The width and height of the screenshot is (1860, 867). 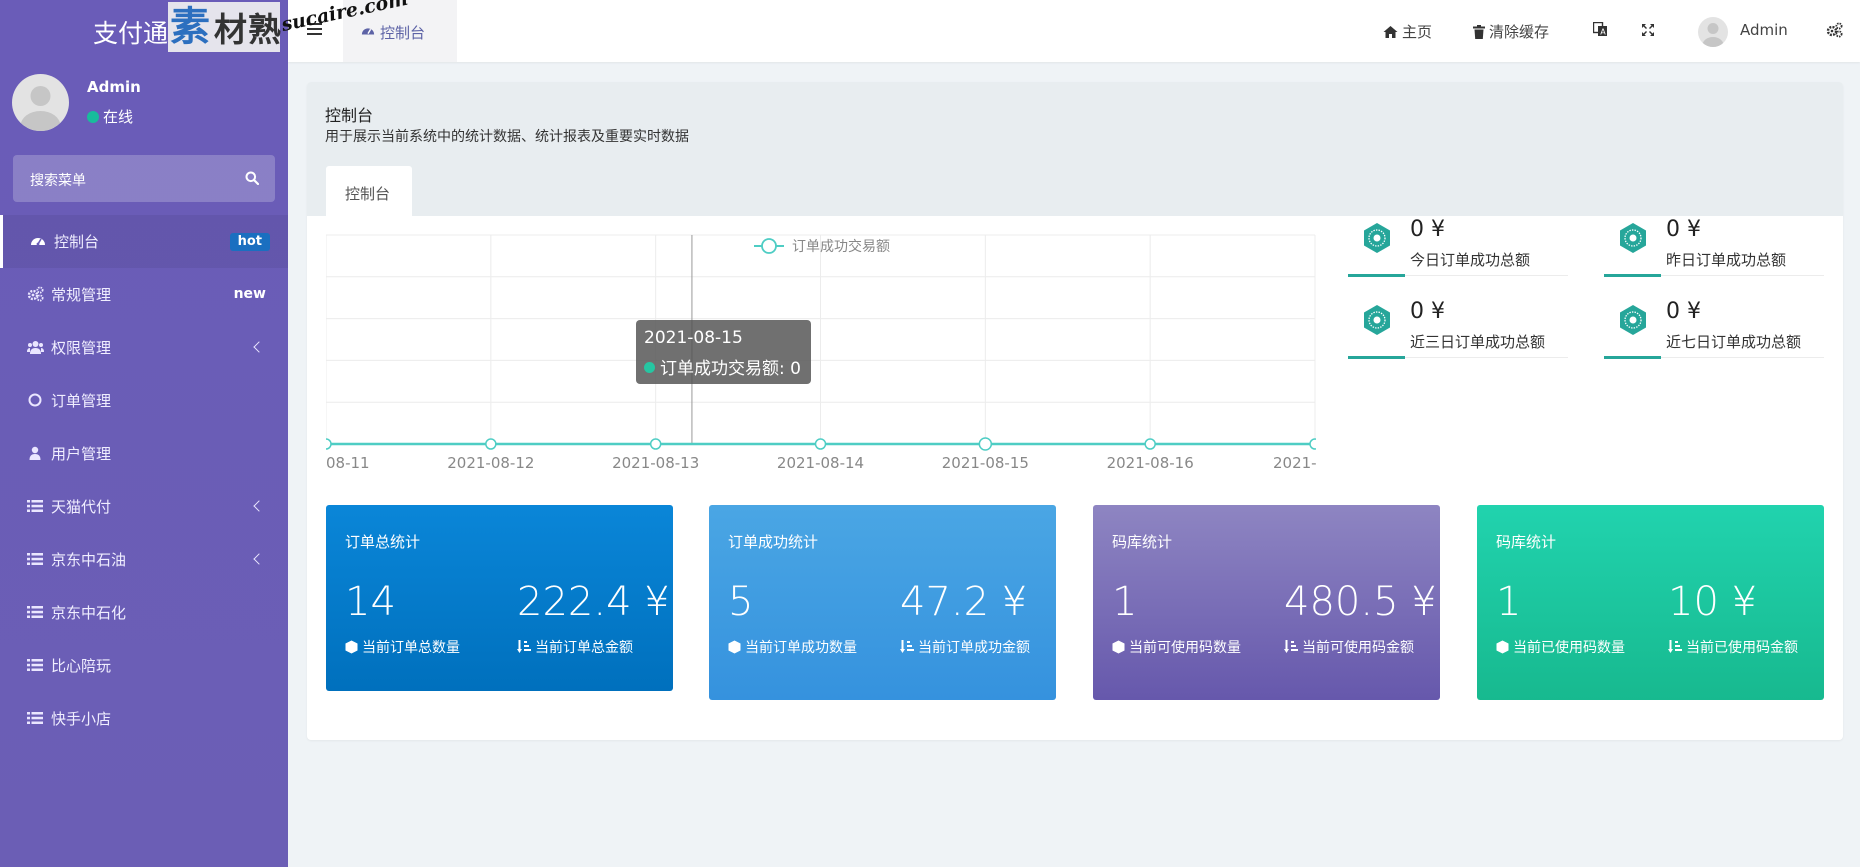 What do you see at coordinates (252, 178) in the screenshot?
I see `search-icon` at bounding box center [252, 178].